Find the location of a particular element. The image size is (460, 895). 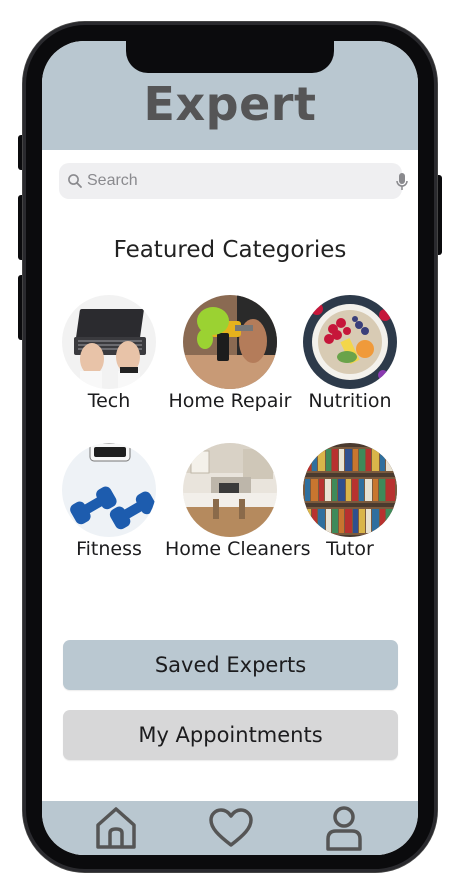

kitchen-photo is located at coordinates (230, 490).